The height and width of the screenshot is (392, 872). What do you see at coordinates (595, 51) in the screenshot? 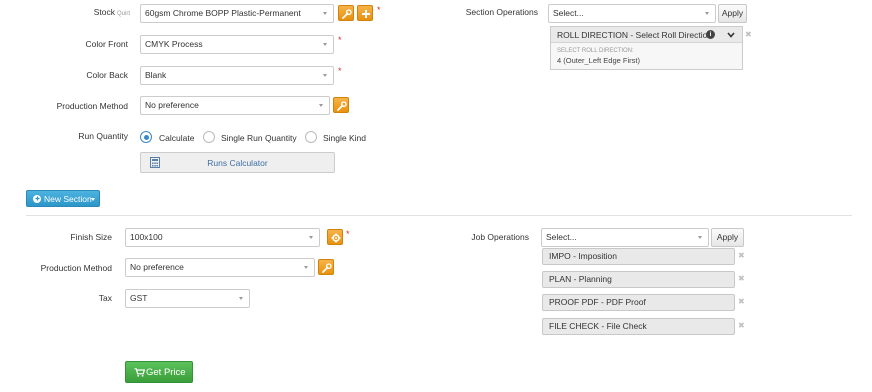
I see `roll-direction-detail-heading: SELECT ROLL DIRECTION:` at bounding box center [595, 51].